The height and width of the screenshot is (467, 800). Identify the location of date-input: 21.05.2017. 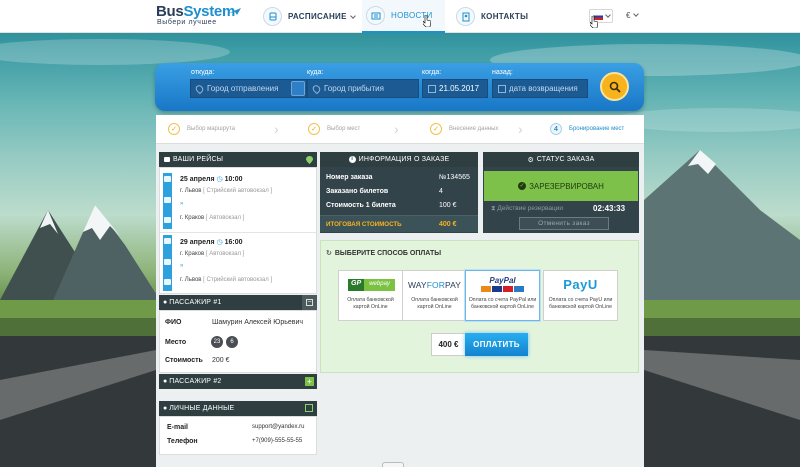
(455, 88).